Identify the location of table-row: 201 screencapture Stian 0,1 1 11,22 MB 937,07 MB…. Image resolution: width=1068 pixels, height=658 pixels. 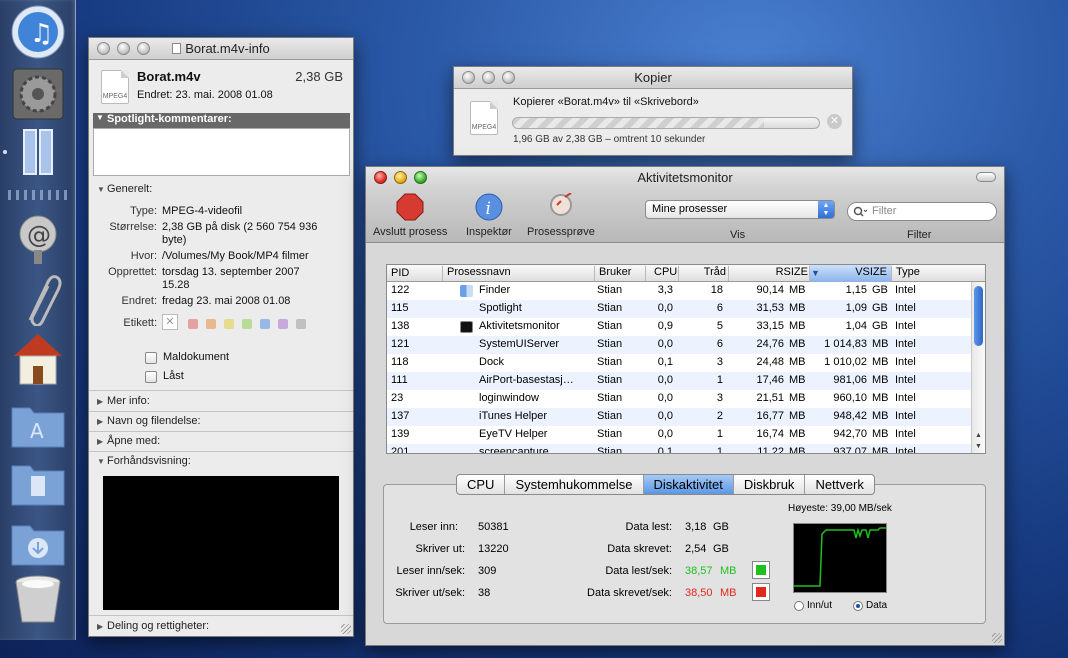
(680, 449).